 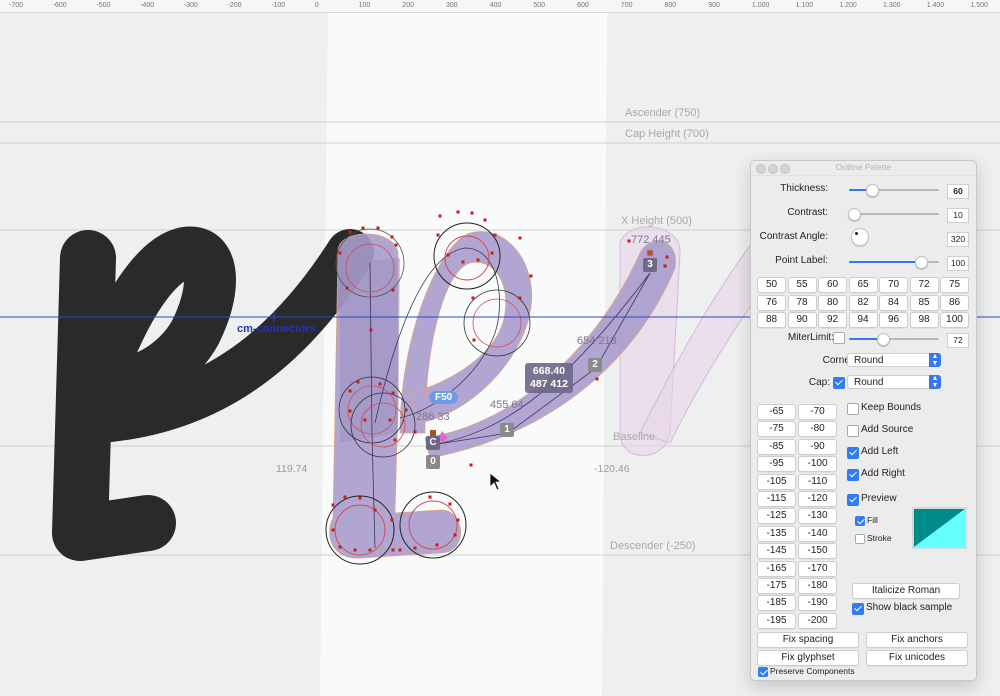 What do you see at coordinates (771, 302) in the screenshot?
I see `preset-button: 76` at bounding box center [771, 302].